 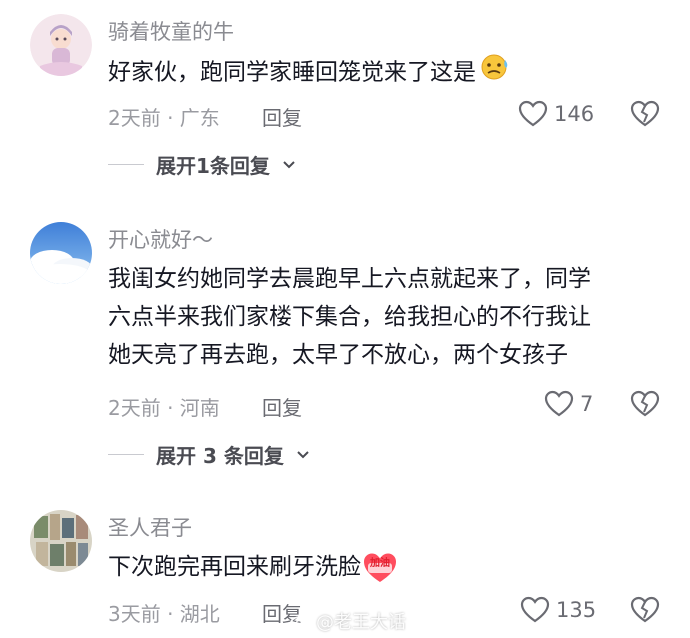 What do you see at coordinates (234, 567) in the screenshot?
I see `comment-text-body: 下次跑完再回来刷牙洗脸` at bounding box center [234, 567].